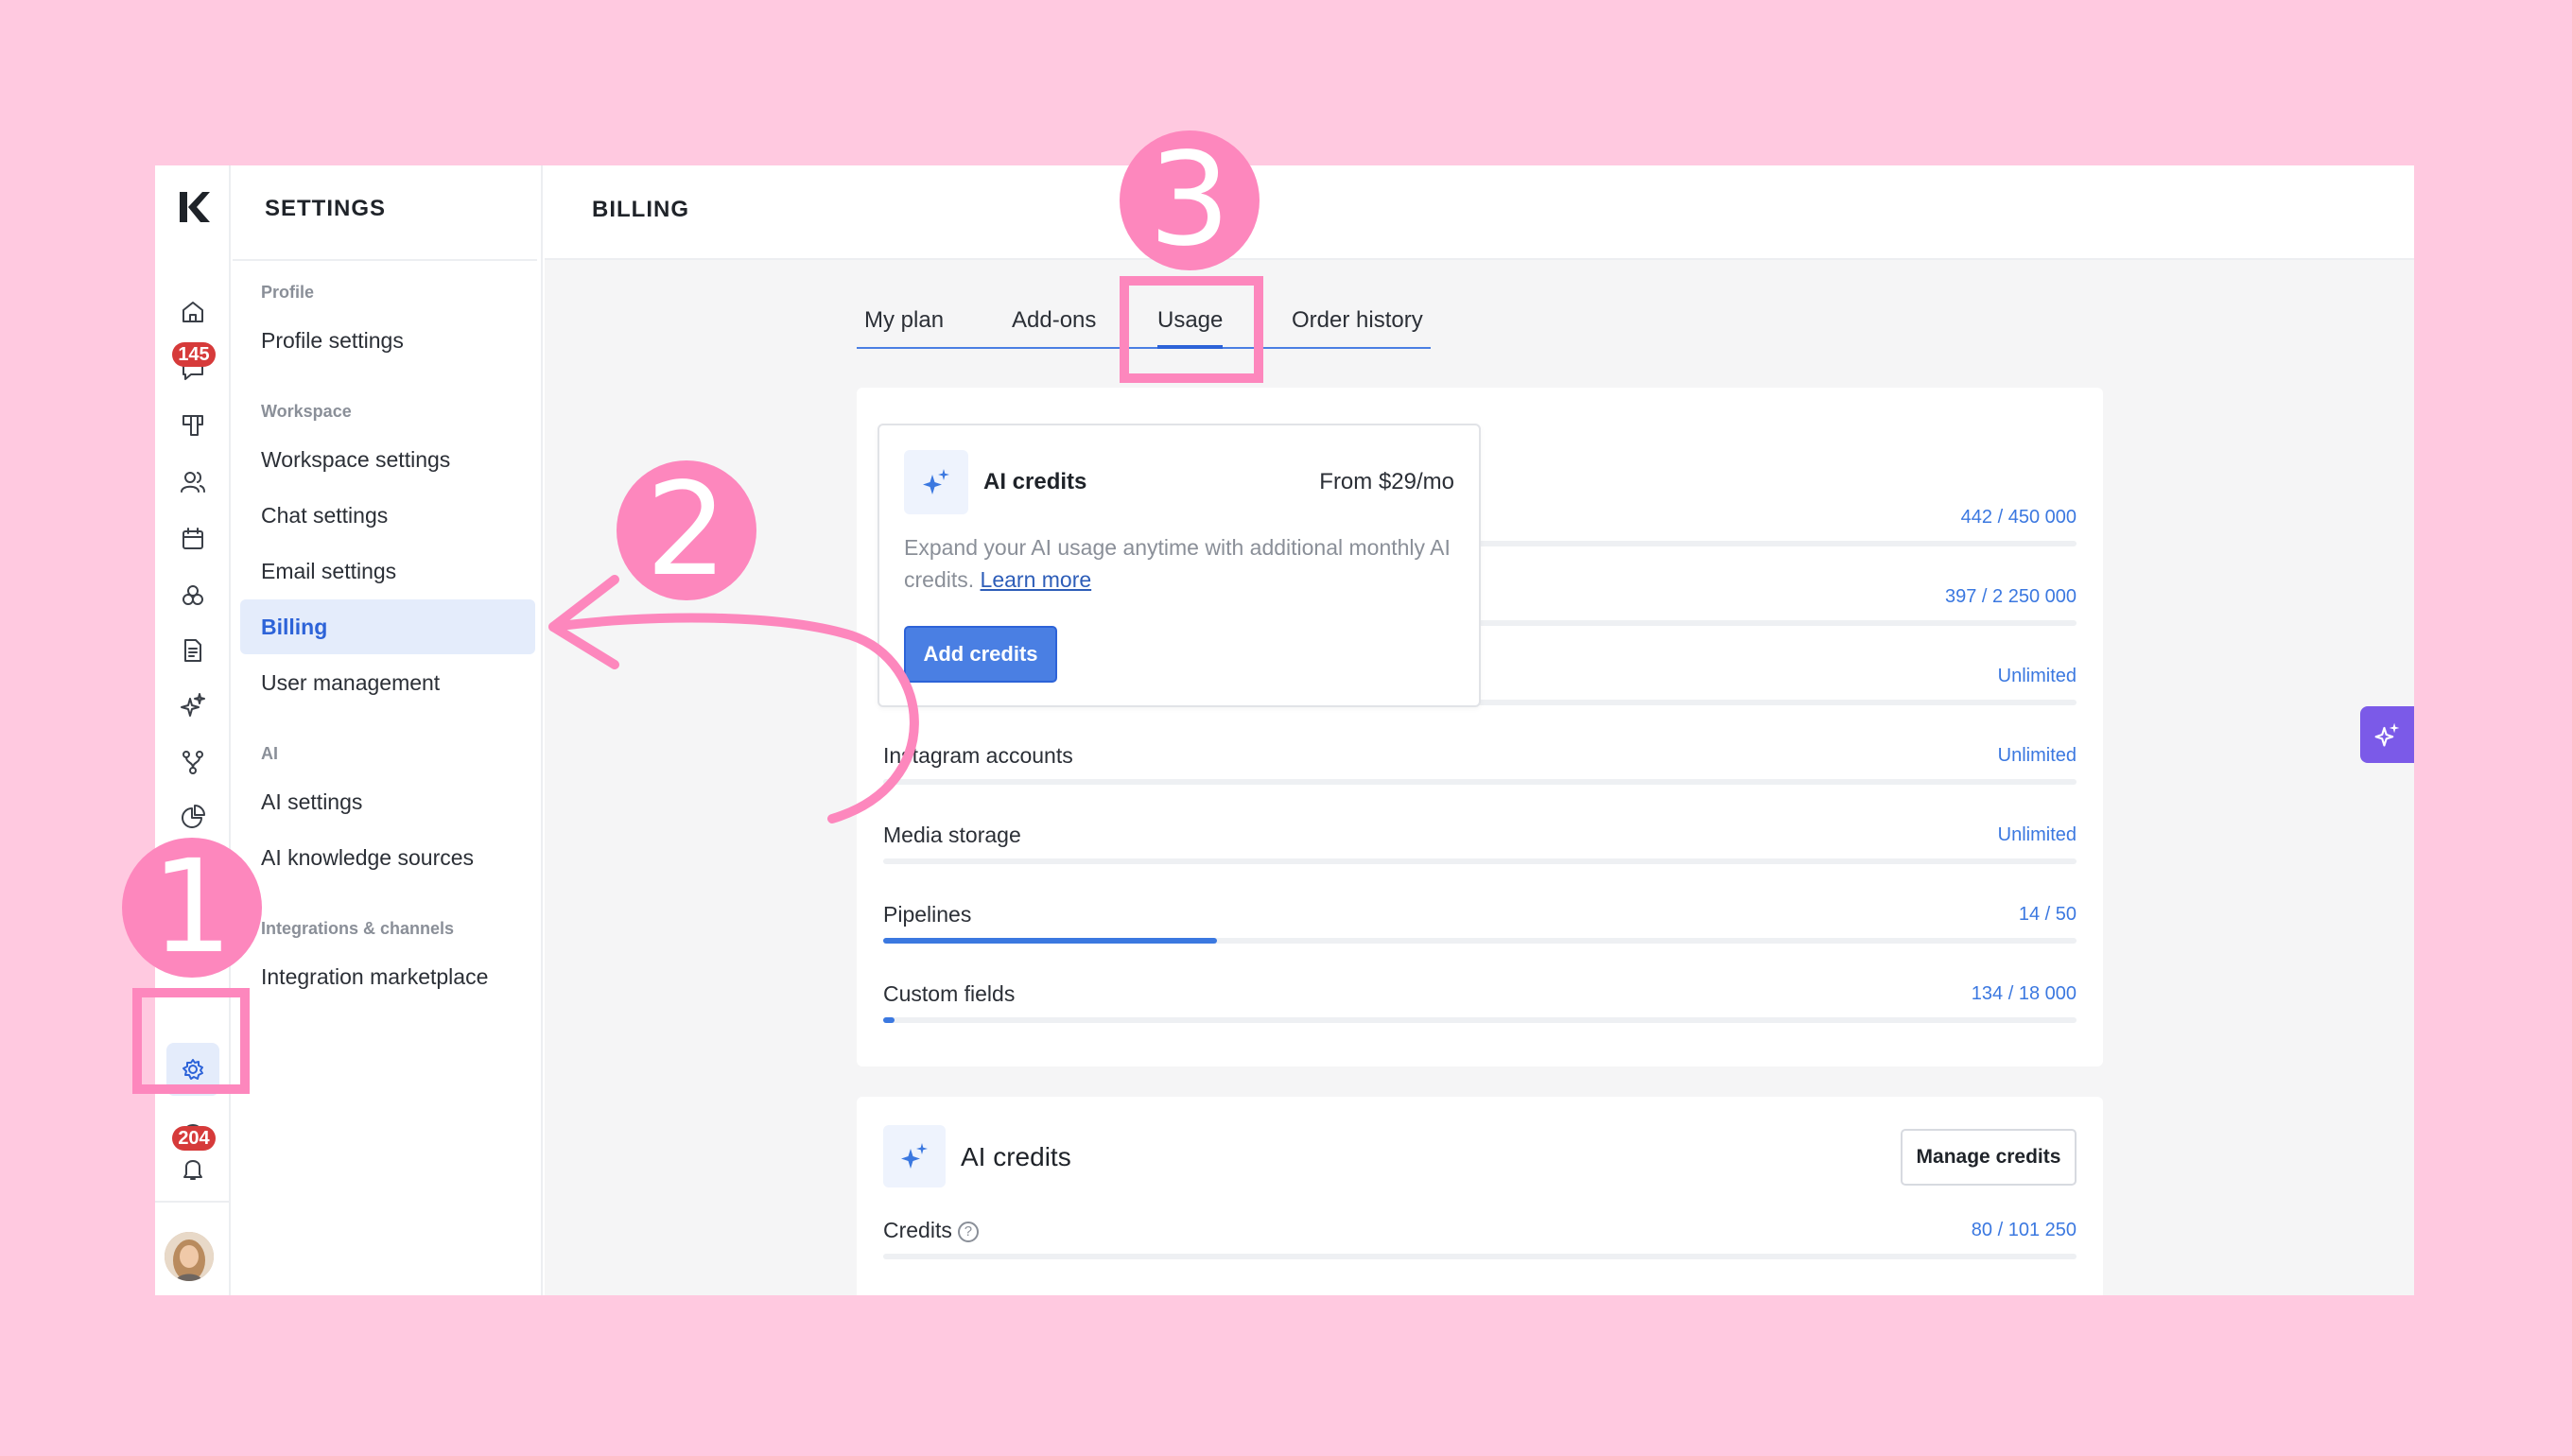 The width and height of the screenshot is (2572, 1456). Describe the element at coordinates (192, 908) in the screenshot. I see `step-1-circle: 1` at that location.